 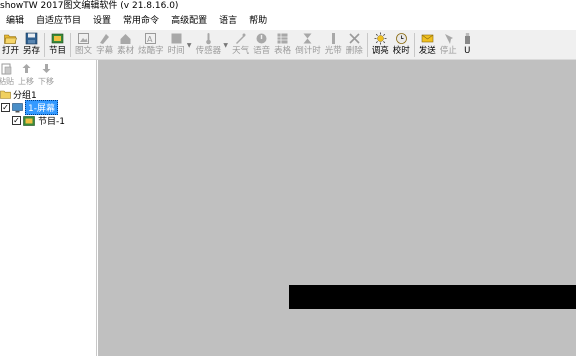 I want to click on image-text-button: 图文, so click(x=83, y=46).